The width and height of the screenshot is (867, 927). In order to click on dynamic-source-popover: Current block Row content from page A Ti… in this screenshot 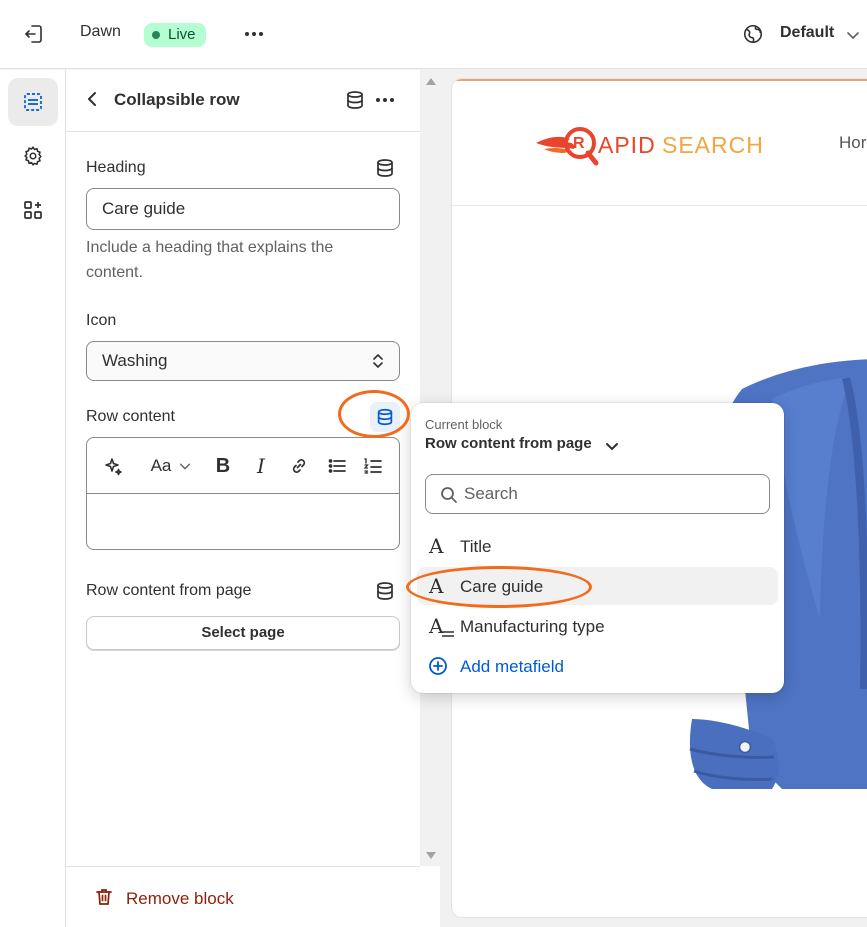, I will do `click(597, 548)`.